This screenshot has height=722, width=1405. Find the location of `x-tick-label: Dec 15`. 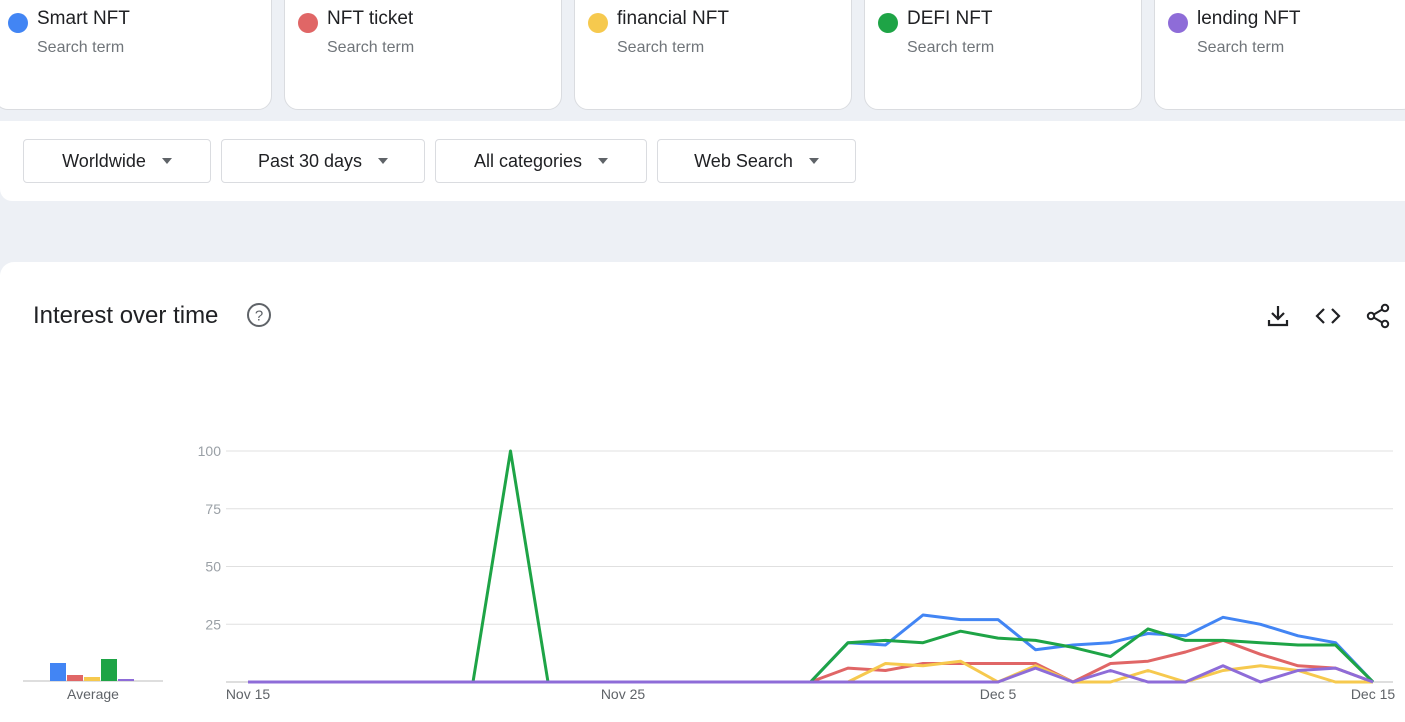

x-tick-label: Dec 15 is located at coordinates (1373, 694).